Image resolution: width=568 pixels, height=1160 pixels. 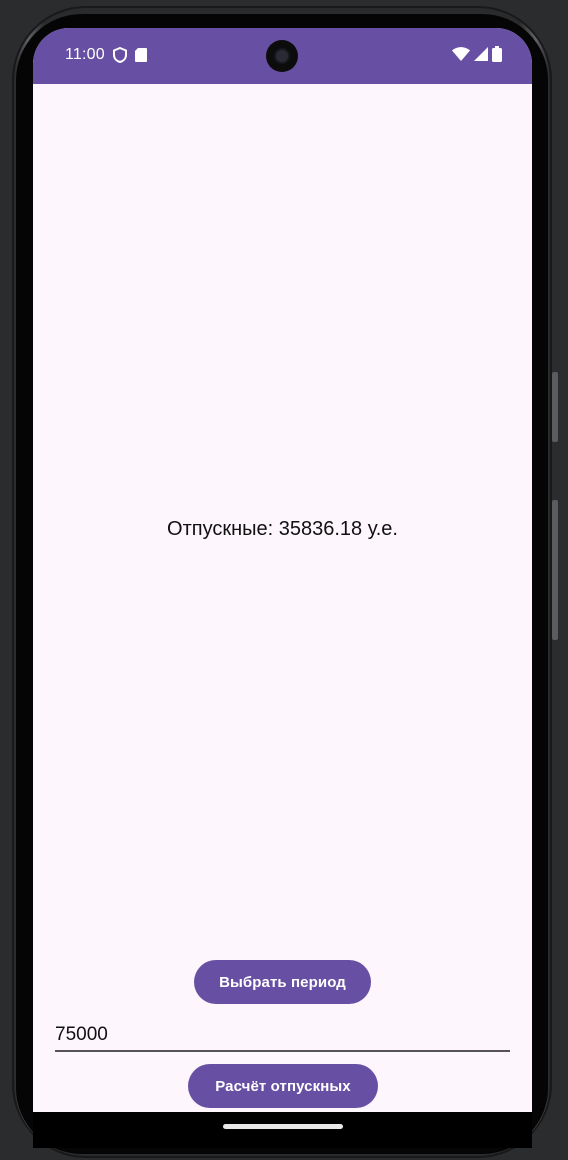 What do you see at coordinates (85, 54) in the screenshot?
I see `status-time: 11:00` at bounding box center [85, 54].